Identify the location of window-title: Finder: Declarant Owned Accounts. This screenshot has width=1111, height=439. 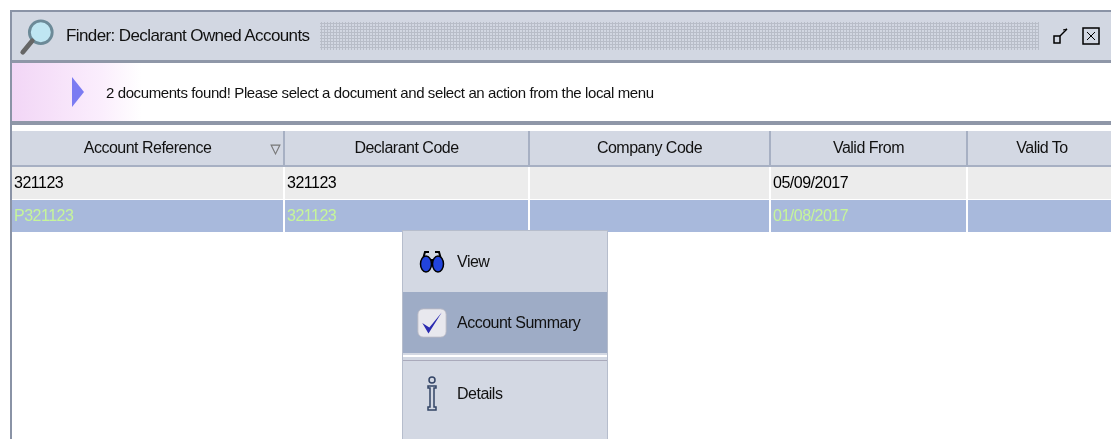
(188, 36).